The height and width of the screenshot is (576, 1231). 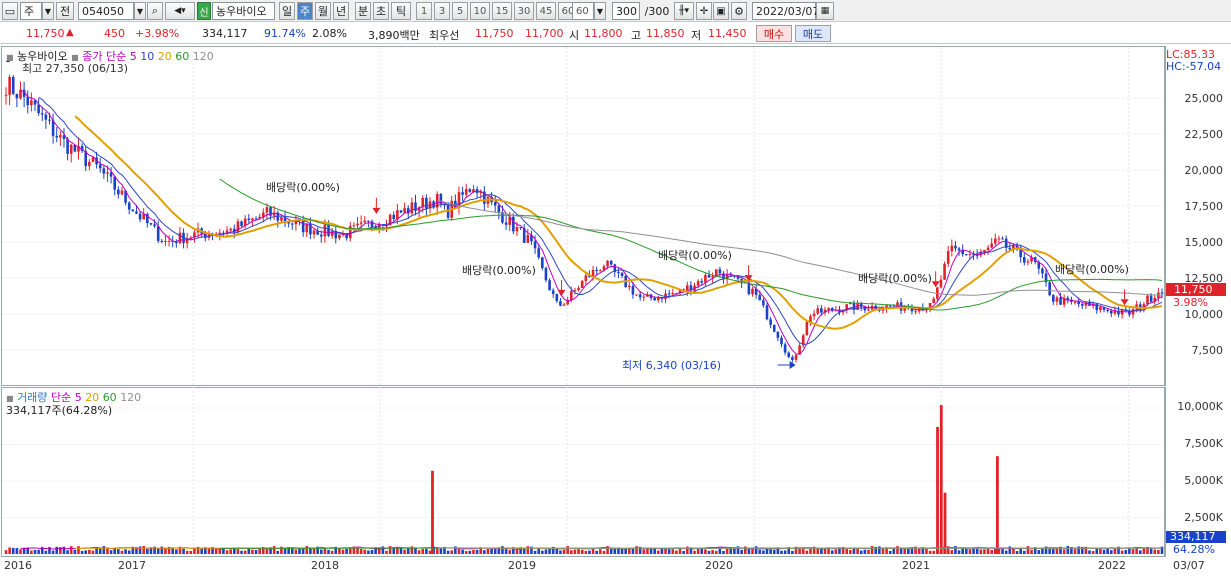 What do you see at coordinates (48, 11) in the screenshot?
I see `market-dropdown-icon: ▼` at bounding box center [48, 11].